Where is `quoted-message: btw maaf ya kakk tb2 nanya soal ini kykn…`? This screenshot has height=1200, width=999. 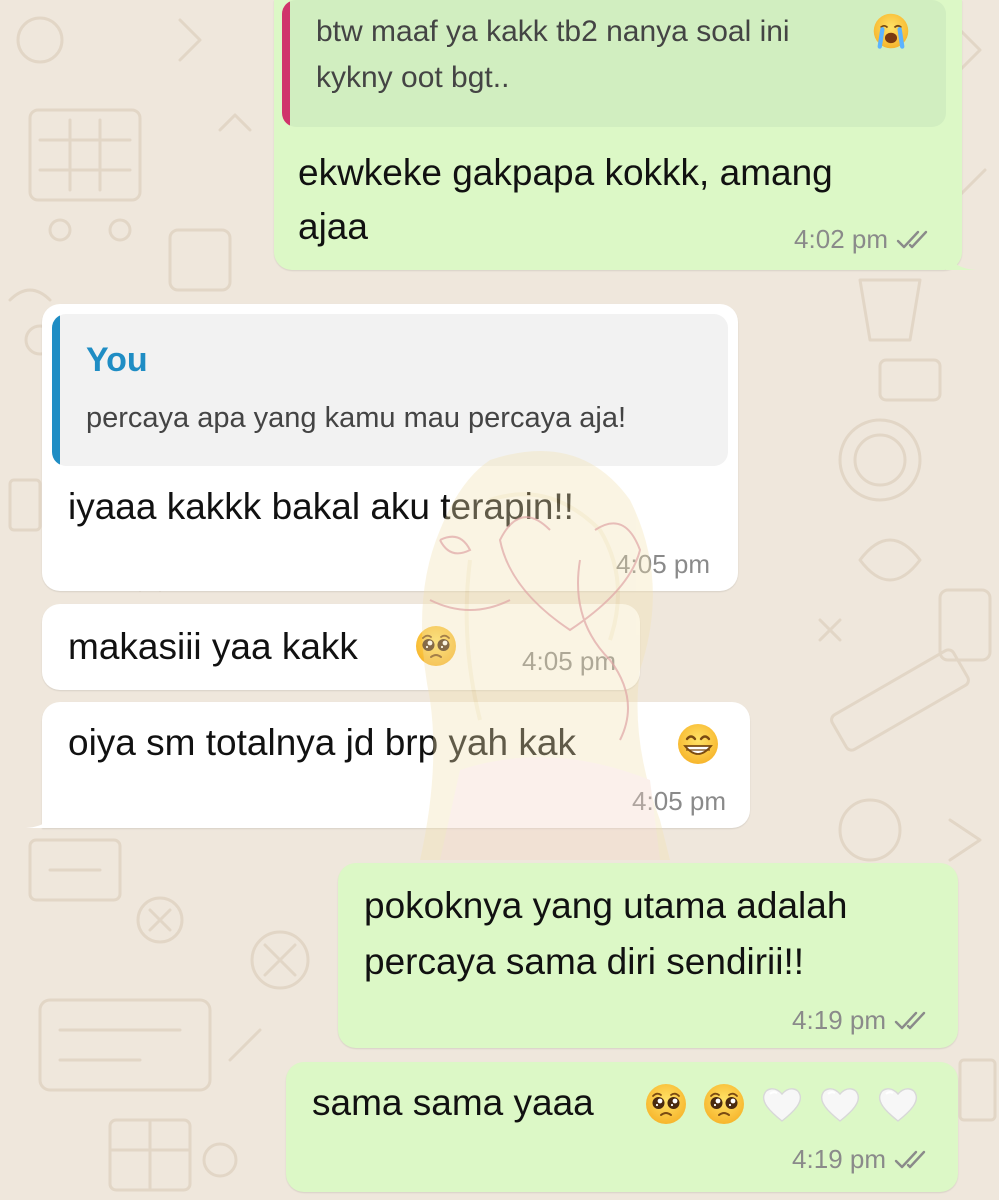
quoted-message: btw maaf ya kakk tb2 nanya soal ini kykn… is located at coordinates (614, 63).